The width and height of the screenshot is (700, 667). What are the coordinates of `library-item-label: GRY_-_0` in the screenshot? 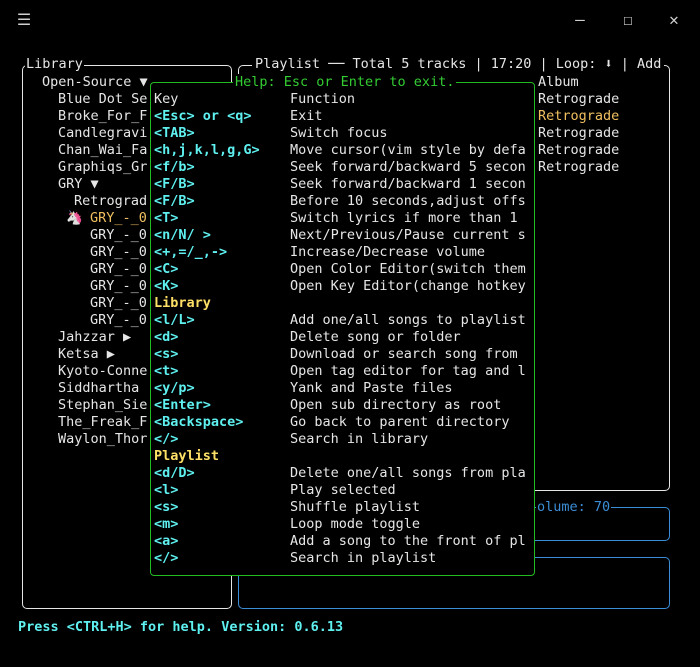 It's located at (118, 218).